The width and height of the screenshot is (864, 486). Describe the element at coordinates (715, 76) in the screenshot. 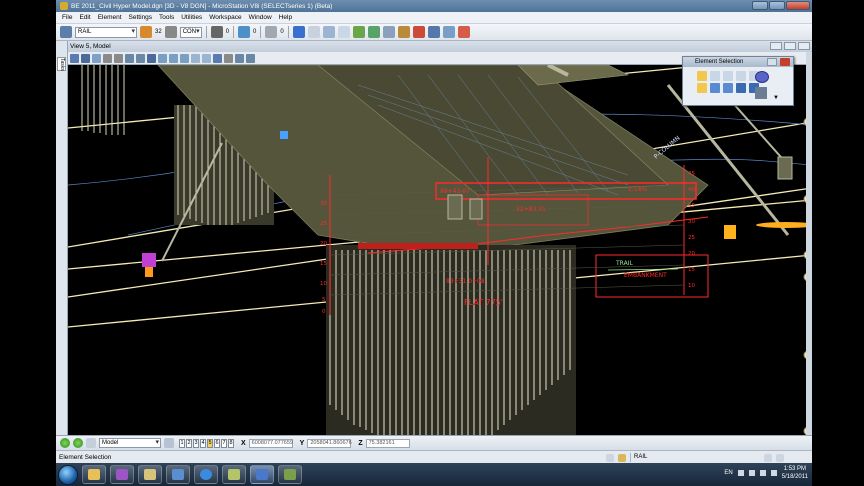

I see `select-block-icon` at that location.